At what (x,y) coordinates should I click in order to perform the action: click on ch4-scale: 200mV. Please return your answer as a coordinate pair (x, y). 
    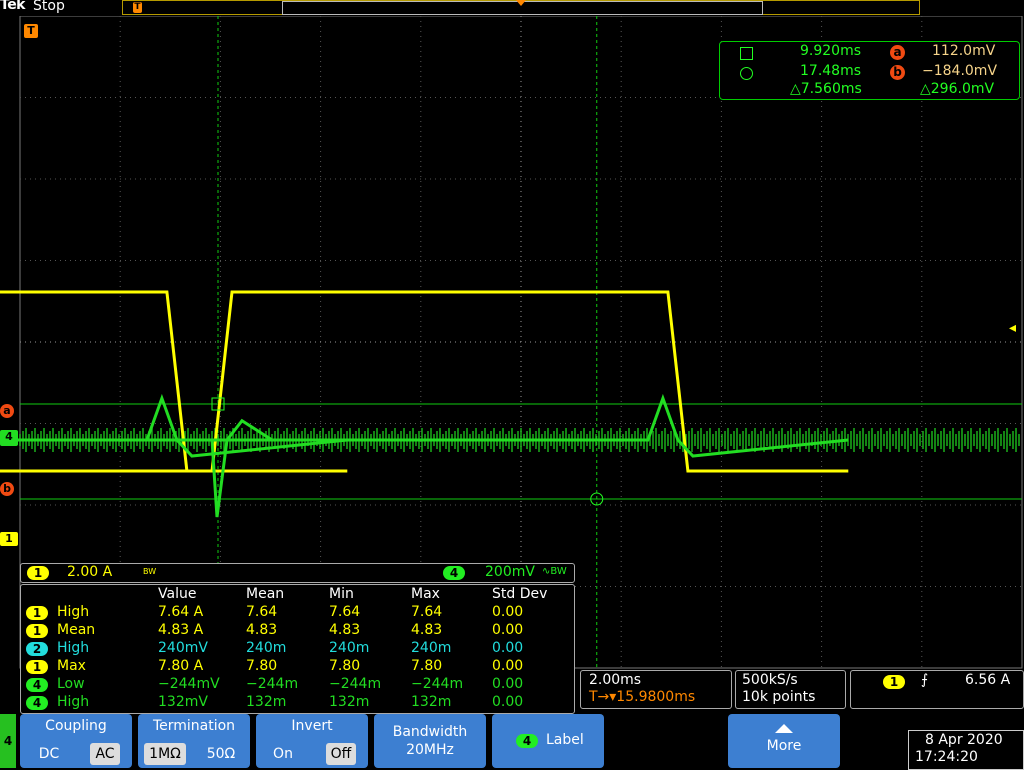
    Looking at the image, I should click on (510, 572).